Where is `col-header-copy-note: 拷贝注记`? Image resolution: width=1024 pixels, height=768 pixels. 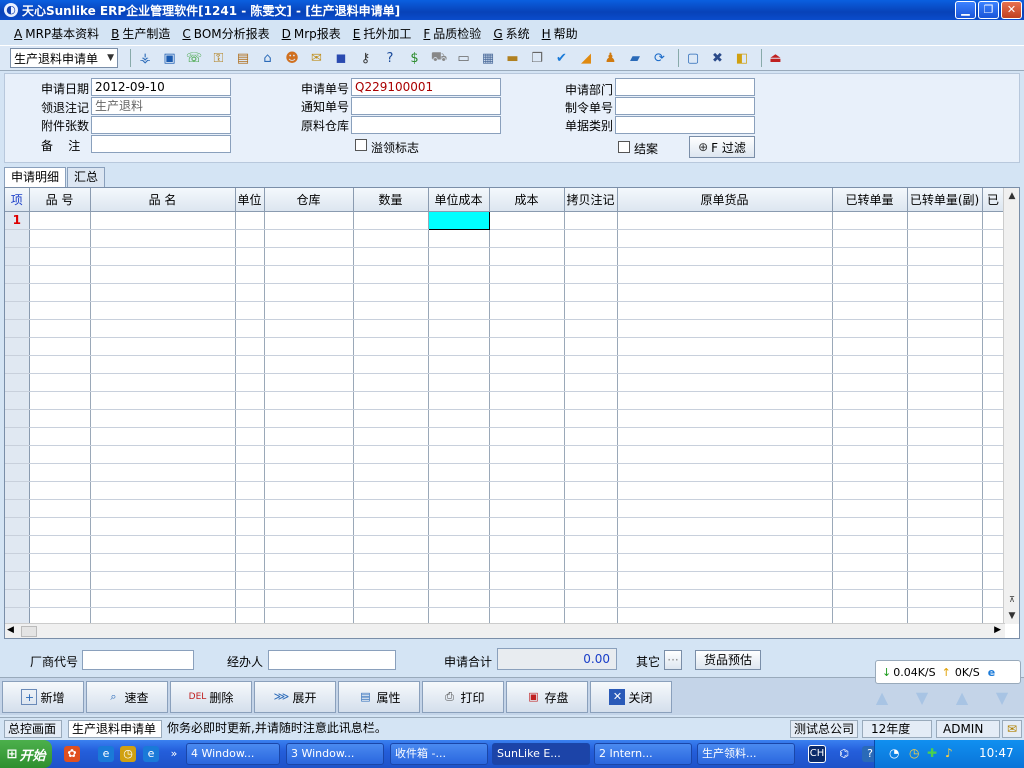 col-header-copy-note: 拷贝注记 is located at coordinates (591, 200).